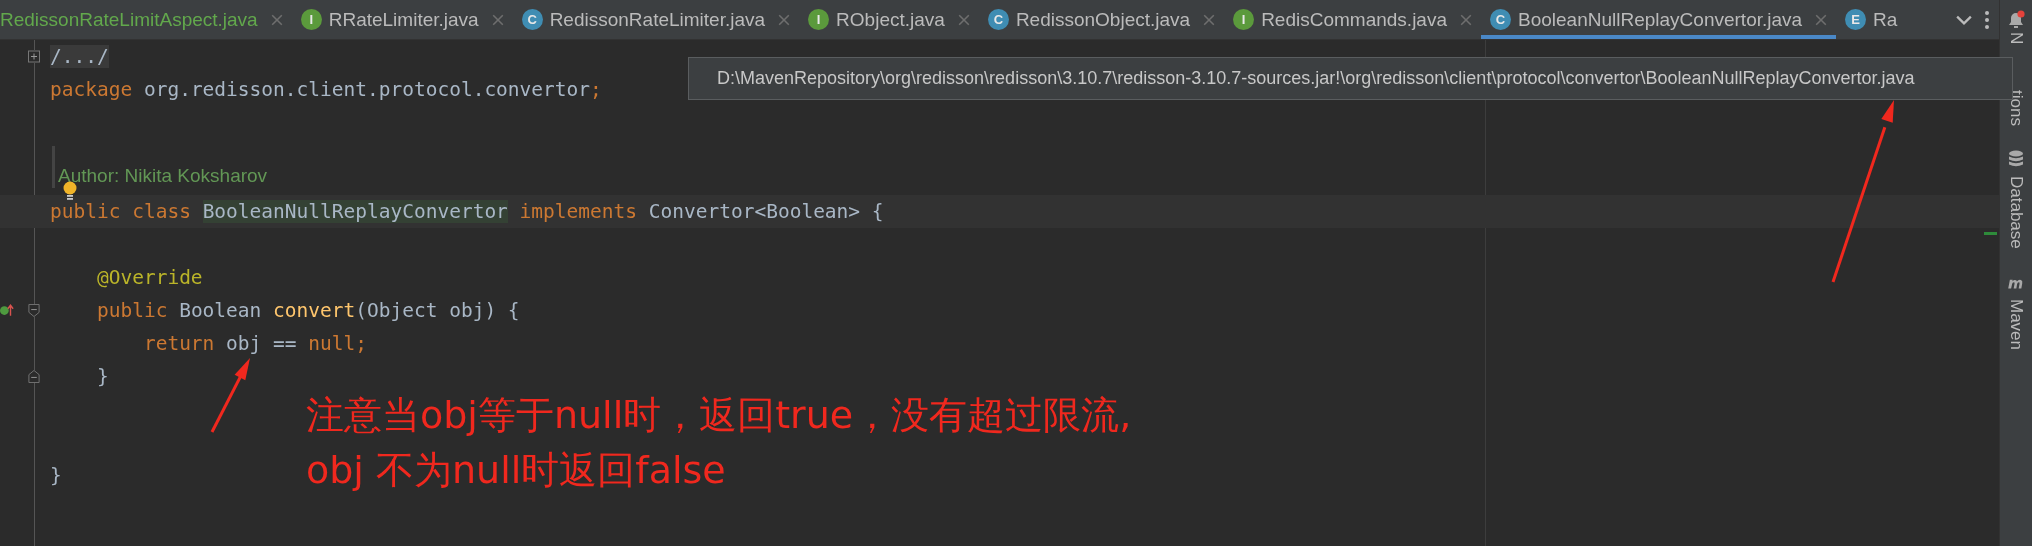 The image size is (2032, 546). Describe the element at coordinates (1659, 19) in the screenshot. I see `editor-tab: C BooleanNullReplayConvertor.java` at that location.